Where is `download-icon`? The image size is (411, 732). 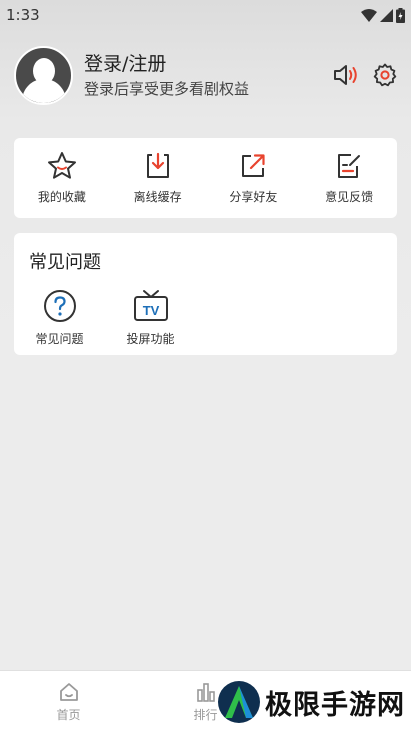
download-icon is located at coordinates (157, 165).